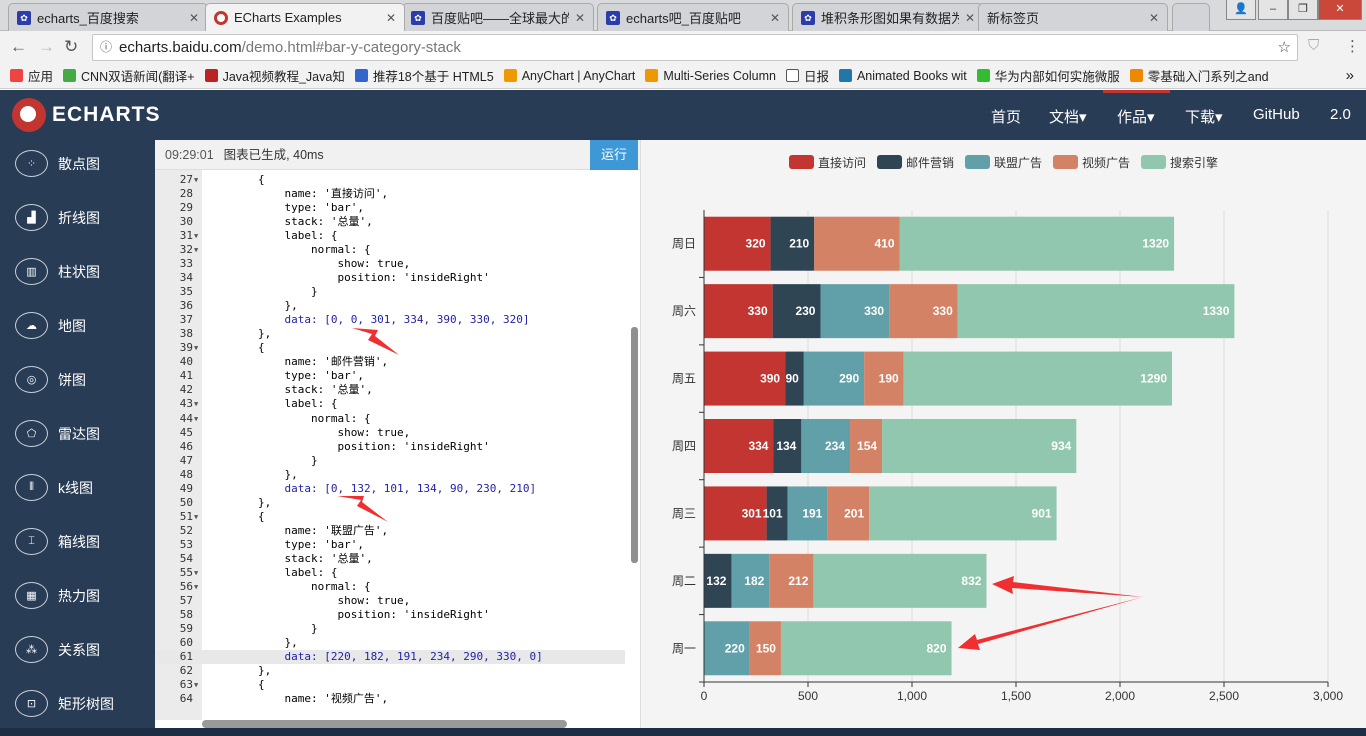 This screenshot has width=1366, height=736. What do you see at coordinates (1179, 162) in the screenshot?
I see `legend-item: 搜索引擎` at bounding box center [1179, 162].